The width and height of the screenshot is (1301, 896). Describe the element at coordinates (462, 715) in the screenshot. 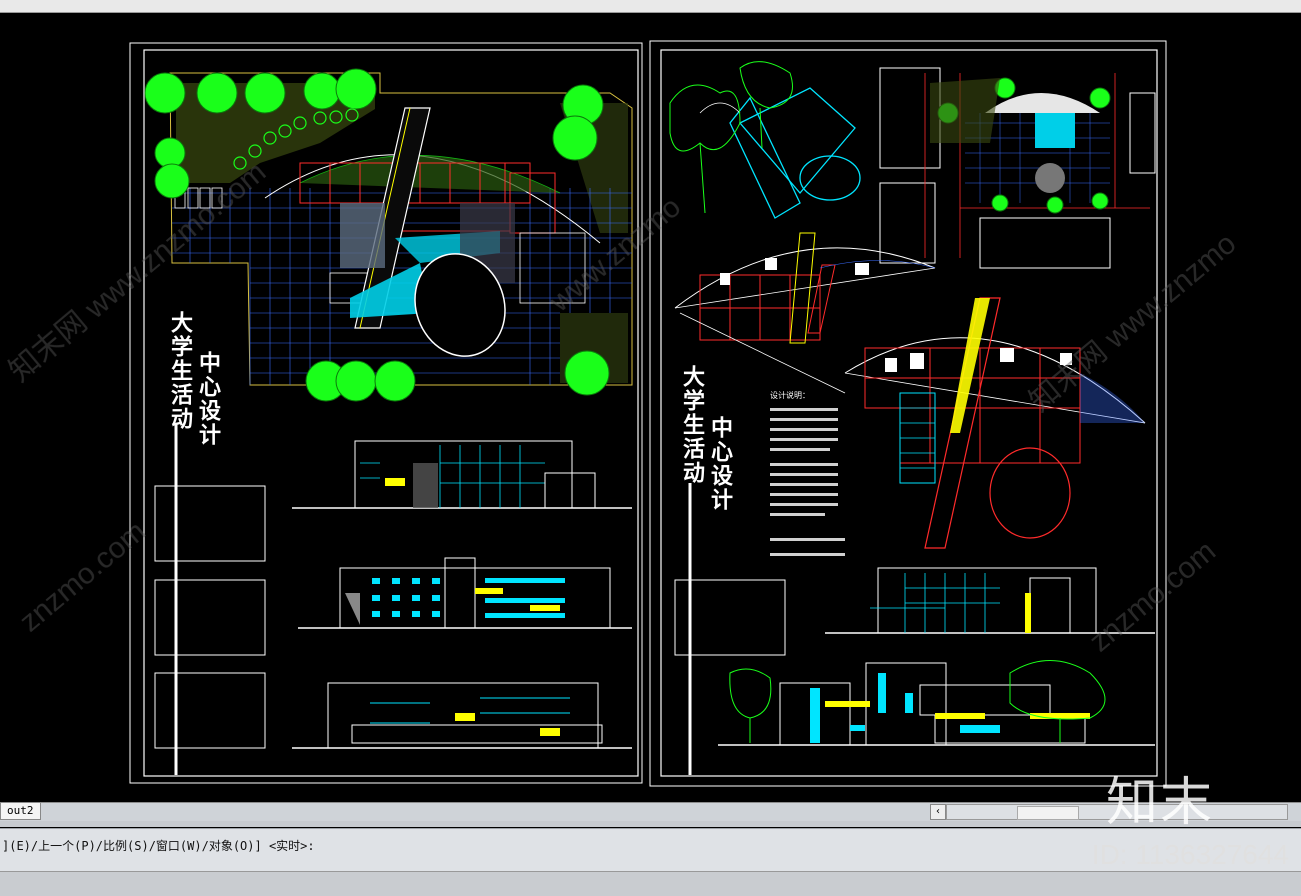

I see `left-section` at that location.